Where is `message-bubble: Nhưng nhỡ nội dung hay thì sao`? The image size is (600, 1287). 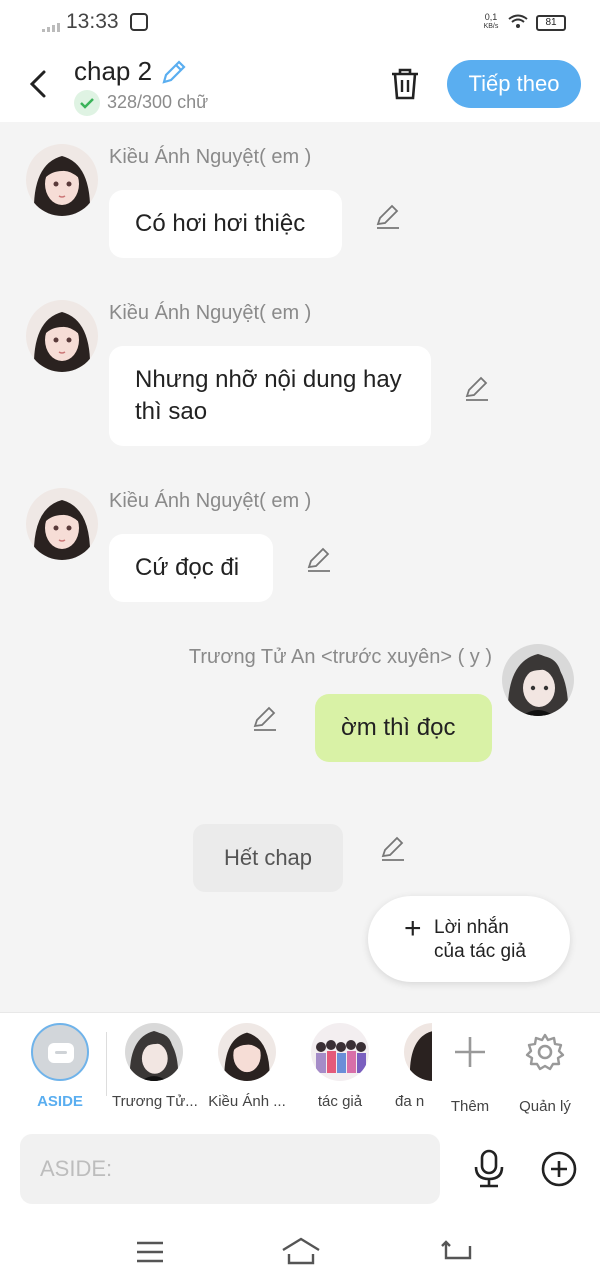
message-bubble: Nhưng nhỡ nội dung hay thì sao is located at coordinates (270, 396).